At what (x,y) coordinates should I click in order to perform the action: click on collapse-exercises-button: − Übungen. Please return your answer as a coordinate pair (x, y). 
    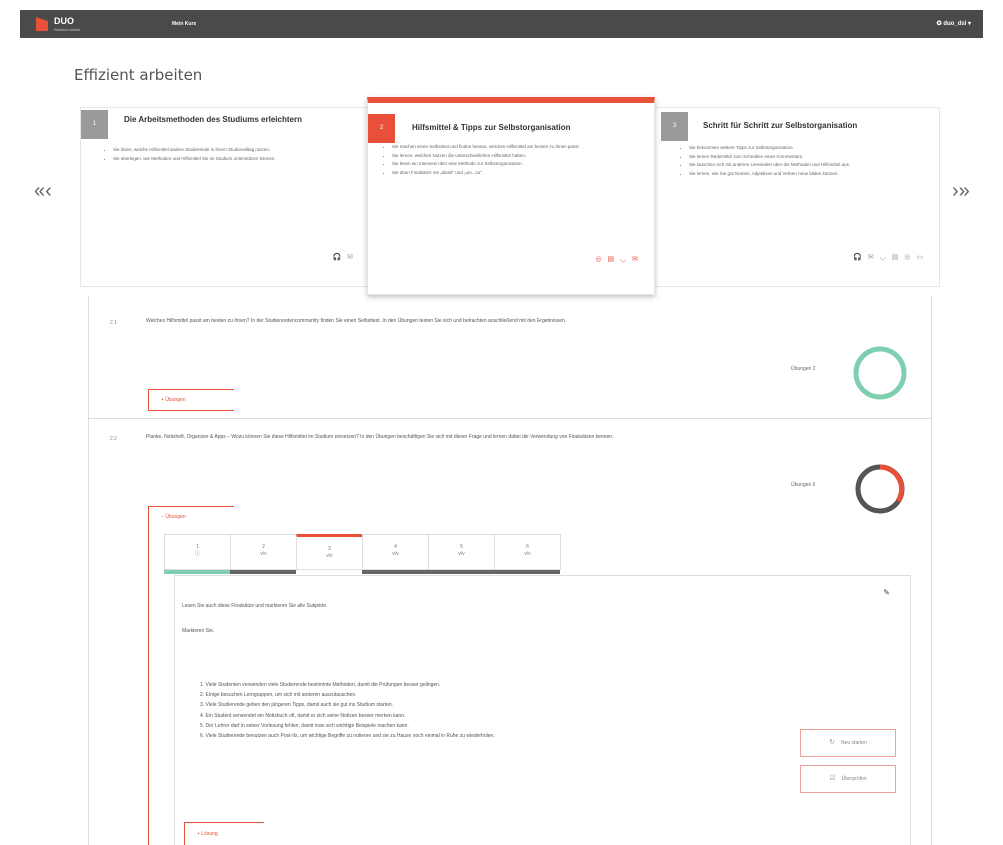
    Looking at the image, I should click on (191, 517).